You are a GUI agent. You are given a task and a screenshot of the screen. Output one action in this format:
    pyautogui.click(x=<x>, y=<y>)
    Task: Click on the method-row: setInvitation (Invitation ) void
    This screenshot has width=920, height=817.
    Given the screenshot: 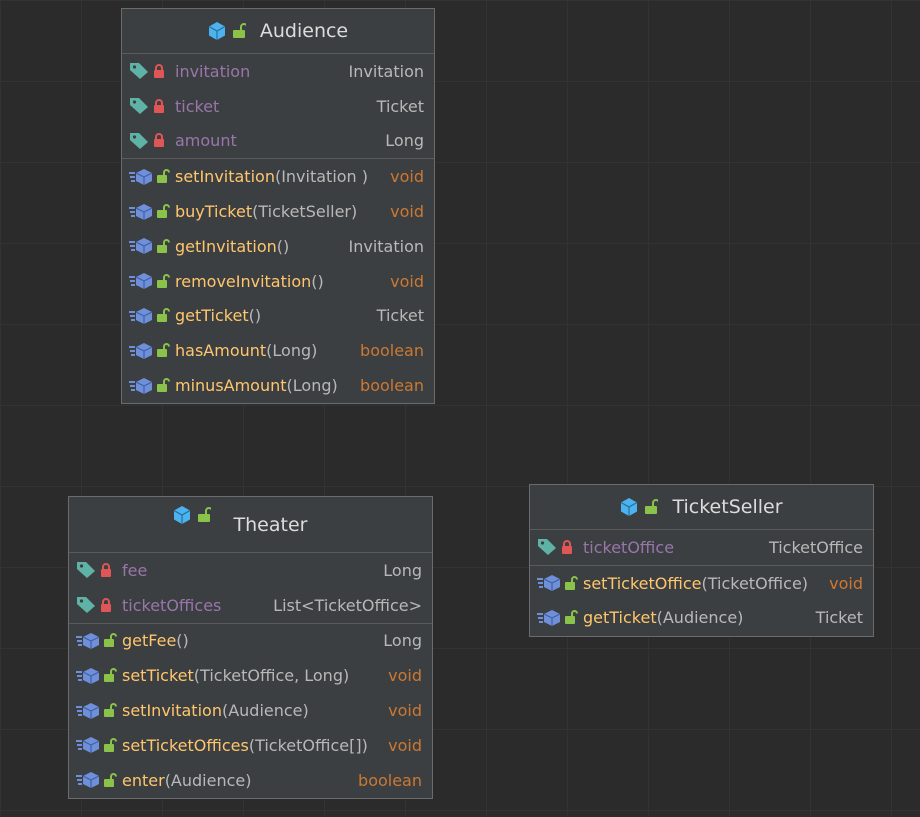 What is the action you would take?
    pyautogui.click(x=278, y=176)
    